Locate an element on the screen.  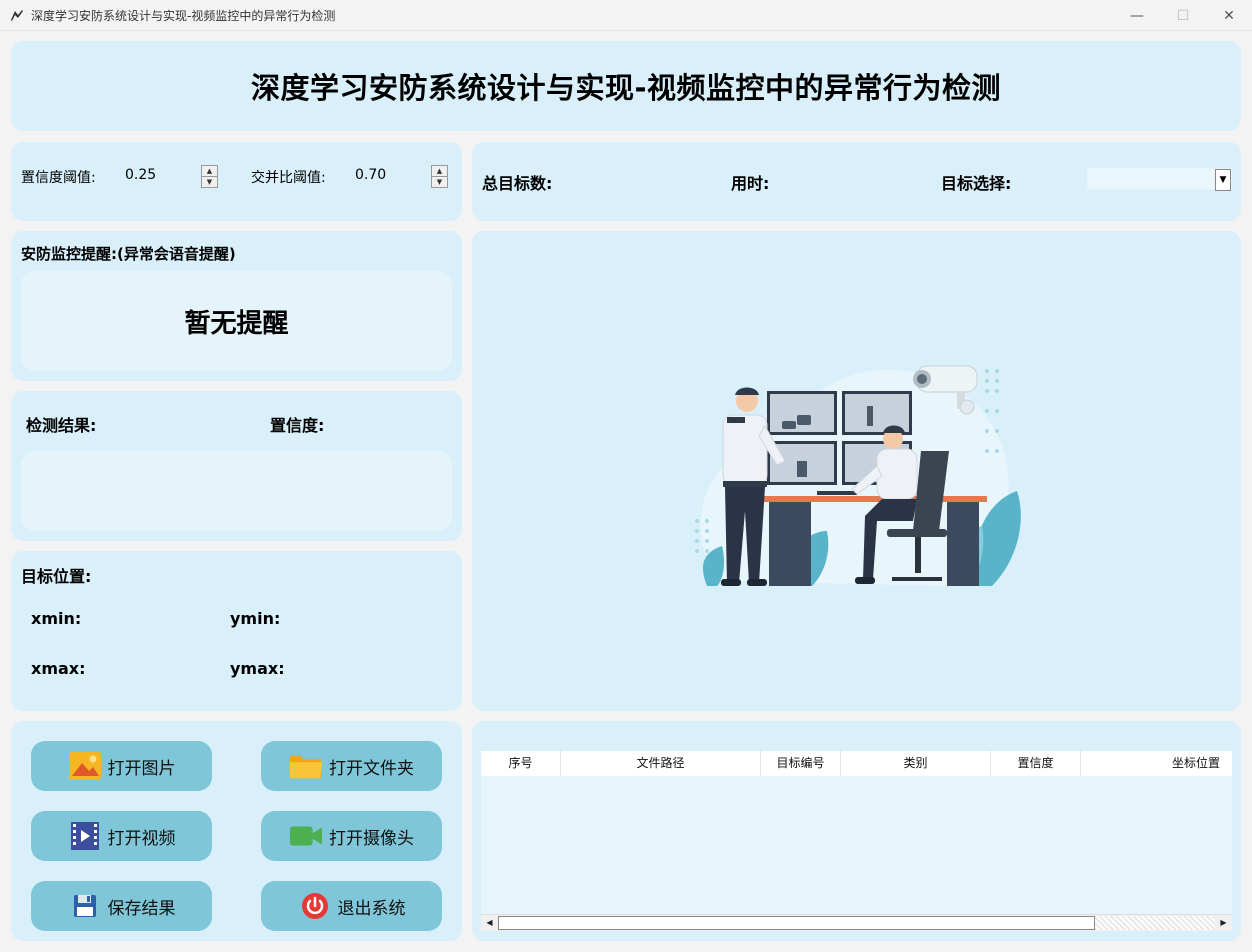
actions-panel: 打开图片 打开文件夹 打开视频 打开摄像头 保存结果 退出系统 is located at coordinates (236, 831).